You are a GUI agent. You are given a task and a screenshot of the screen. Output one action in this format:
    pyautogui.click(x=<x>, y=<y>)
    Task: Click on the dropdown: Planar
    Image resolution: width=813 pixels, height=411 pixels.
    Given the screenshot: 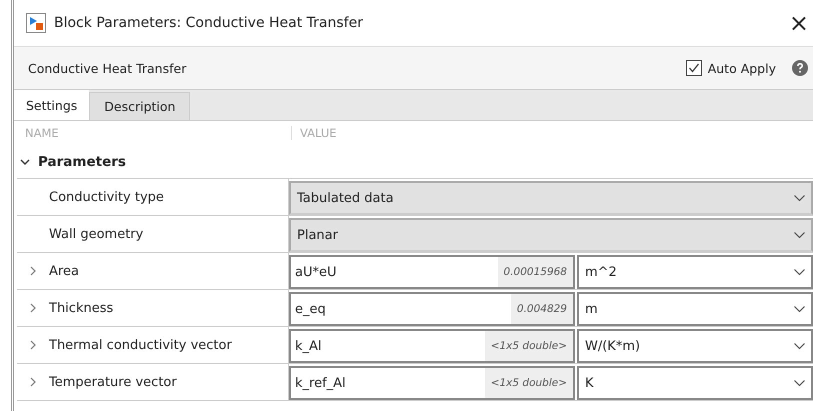 What is the action you would take?
    pyautogui.click(x=551, y=235)
    